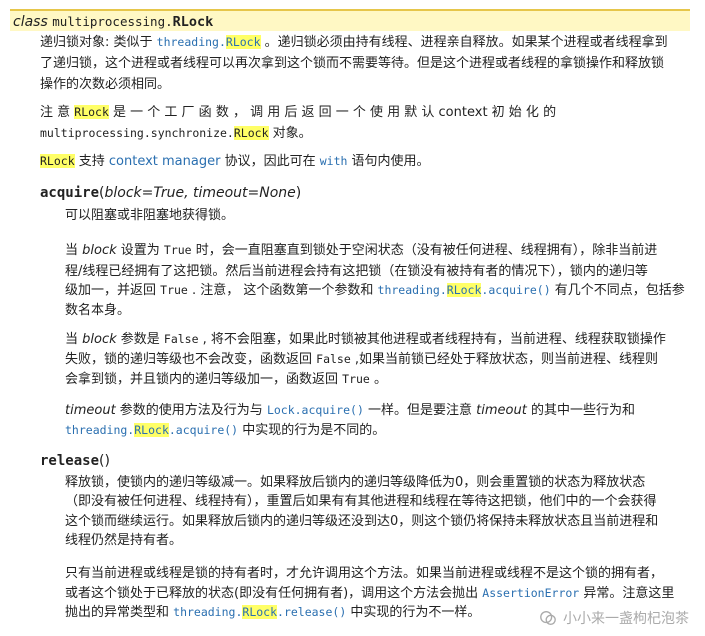  Describe the element at coordinates (151, 430) in the screenshot. I see `threading-rlock-acquire-link-2: threading.RLock.acquire()` at that location.